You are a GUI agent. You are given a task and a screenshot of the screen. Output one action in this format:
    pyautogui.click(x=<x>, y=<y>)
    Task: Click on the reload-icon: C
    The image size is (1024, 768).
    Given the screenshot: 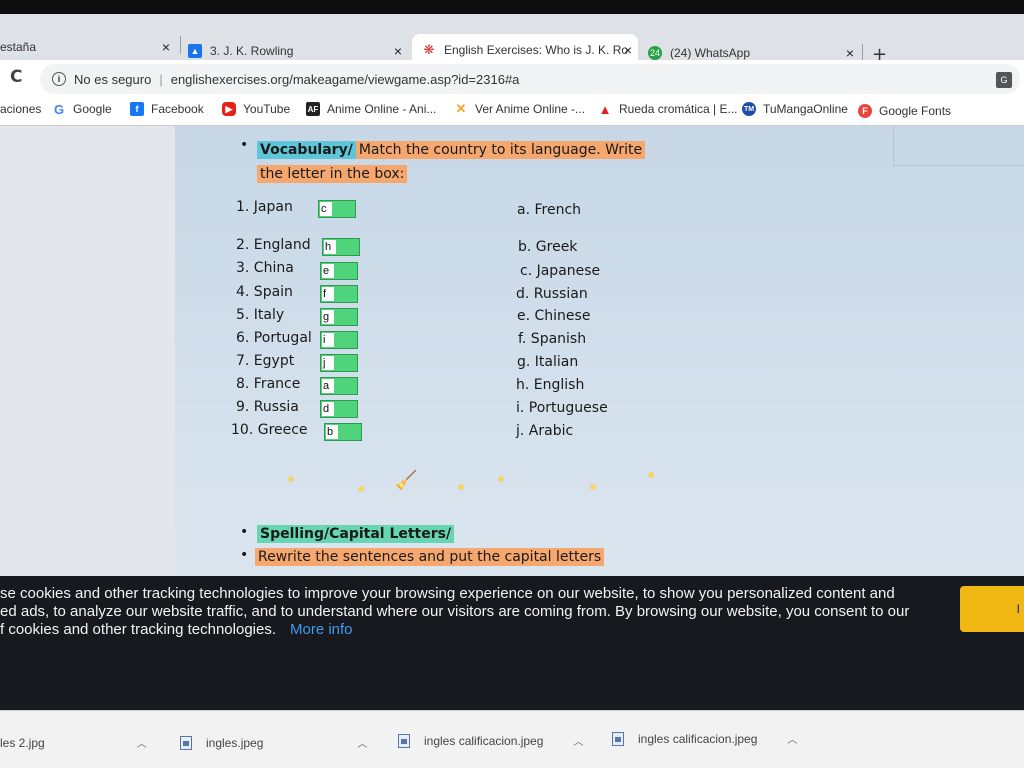 What is the action you would take?
    pyautogui.click(x=16, y=77)
    